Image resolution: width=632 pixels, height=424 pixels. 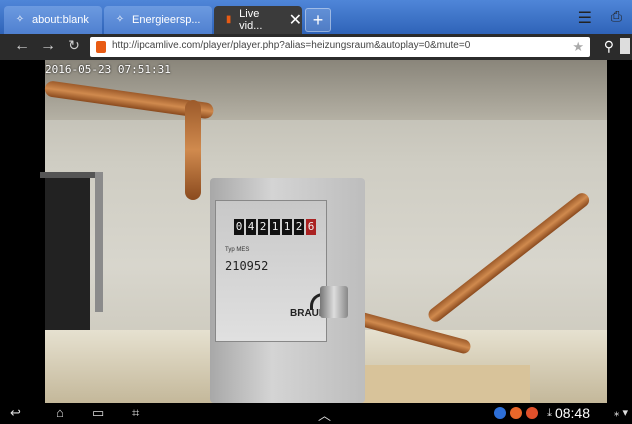 What do you see at coordinates (316, 413) in the screenshot?
I see `system-navigation-bar: ↩ ⌂ ▭ ⌗ ︿ ⤓ 08:48 ⁎ ▾` at bounding box center [316, 413].